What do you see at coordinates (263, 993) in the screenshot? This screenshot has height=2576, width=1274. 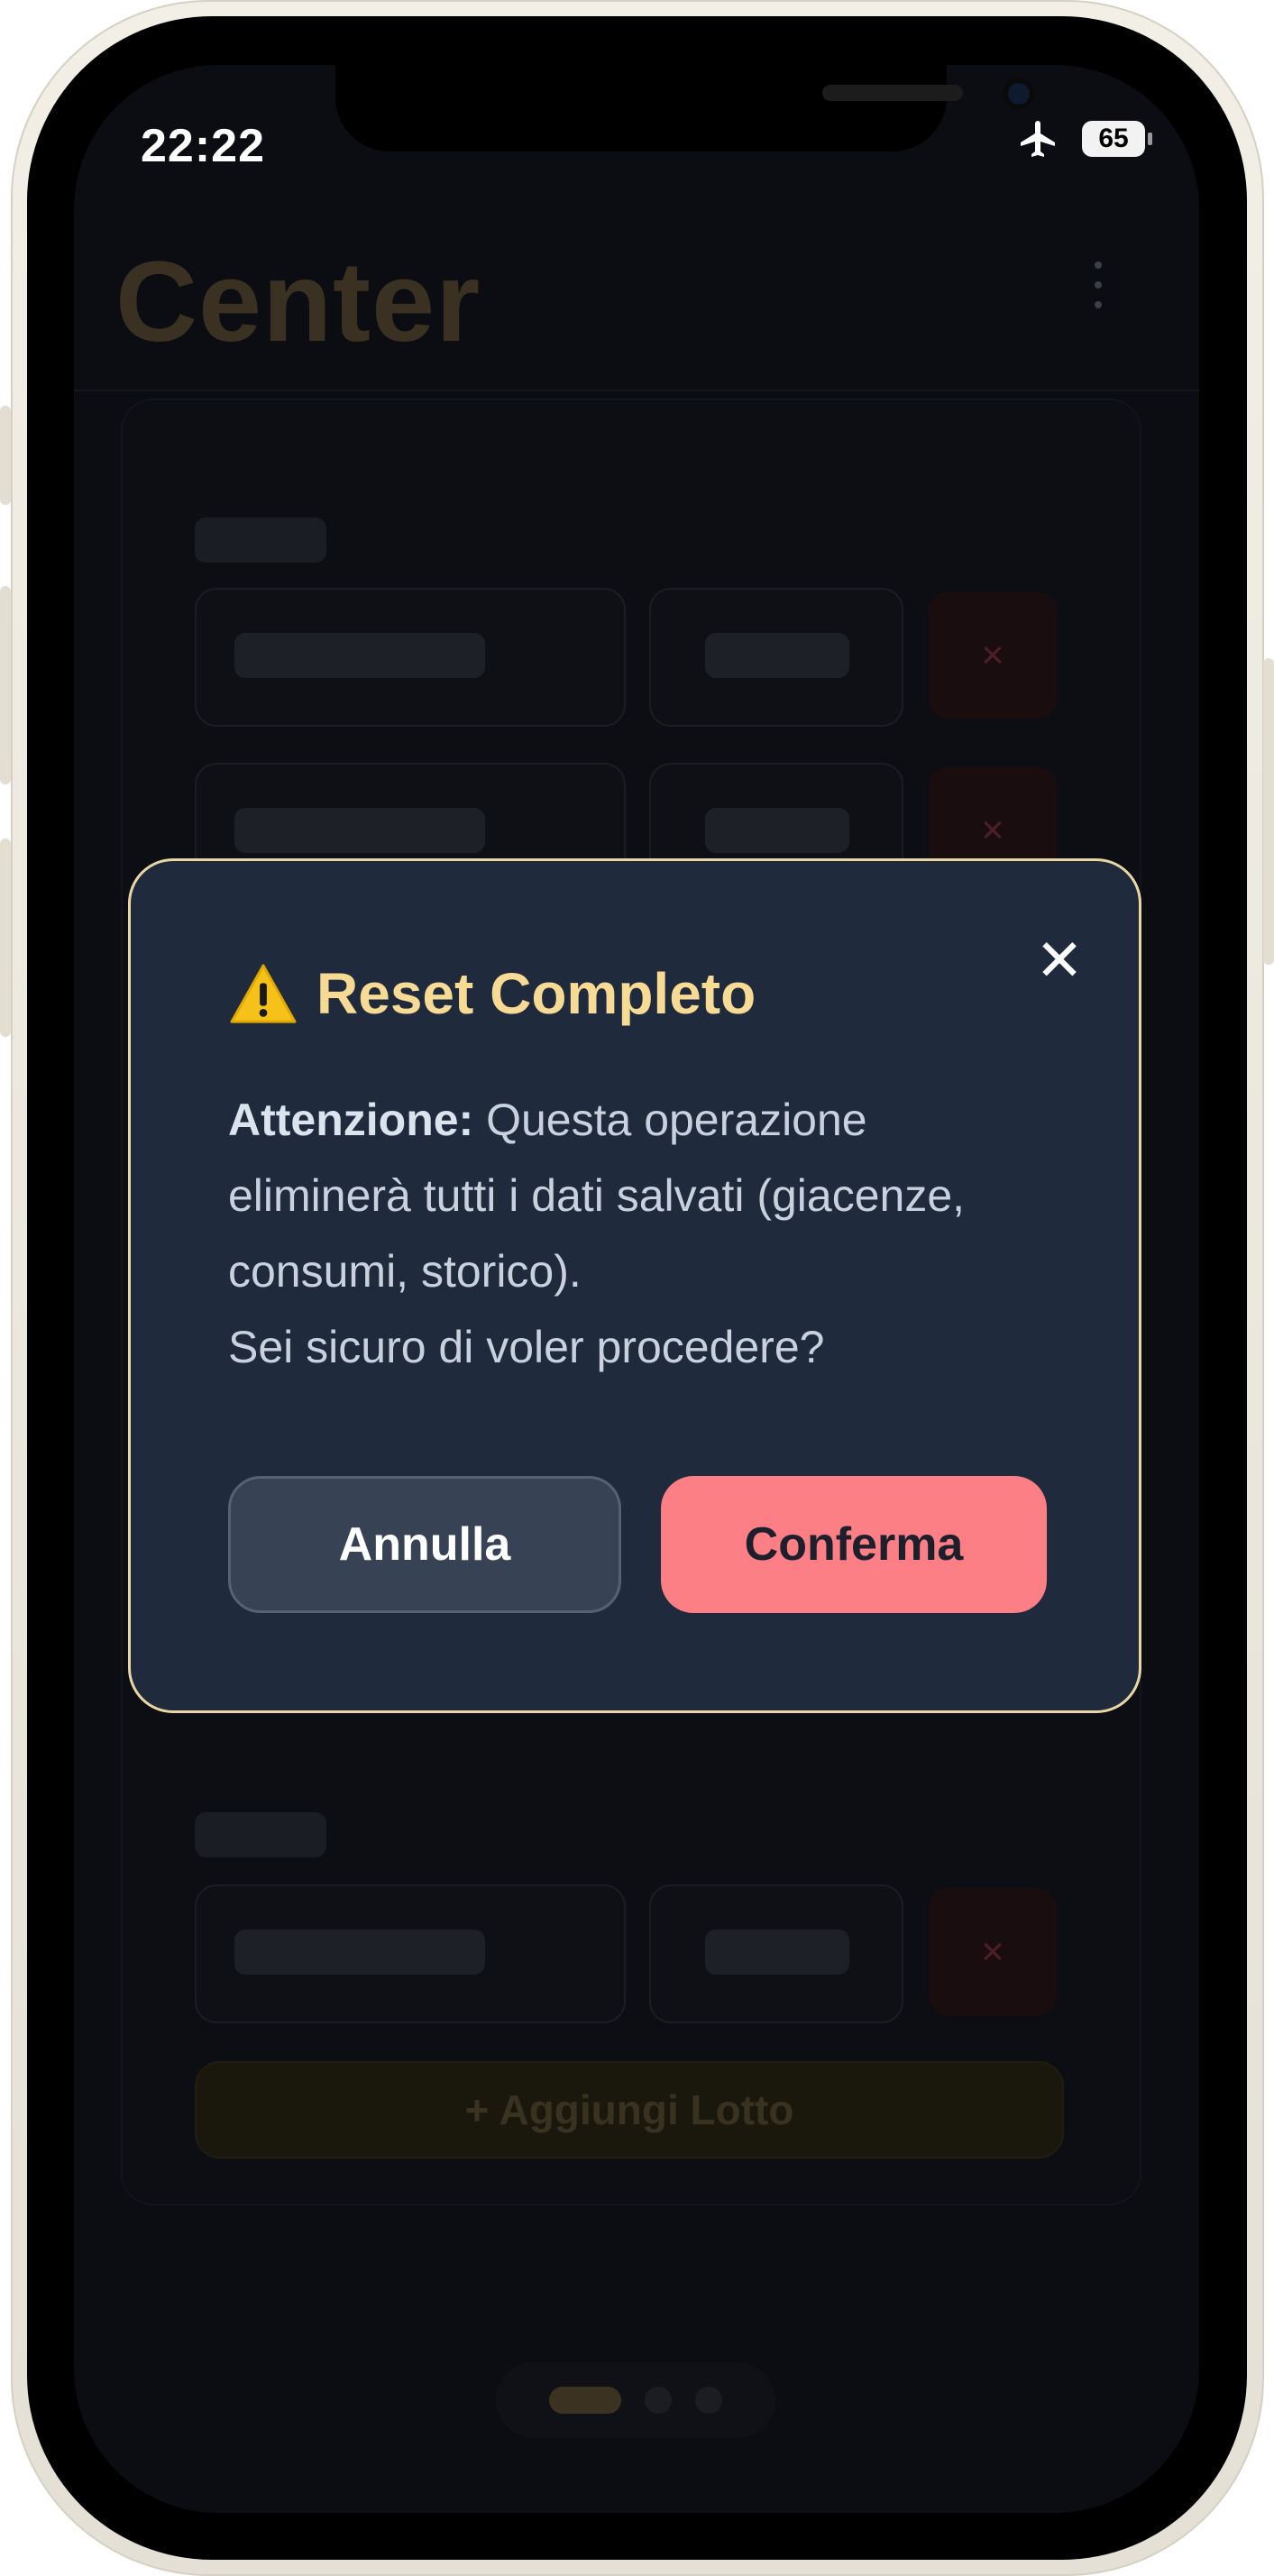 I see `warning-icon` at bounding box center [263, 993].